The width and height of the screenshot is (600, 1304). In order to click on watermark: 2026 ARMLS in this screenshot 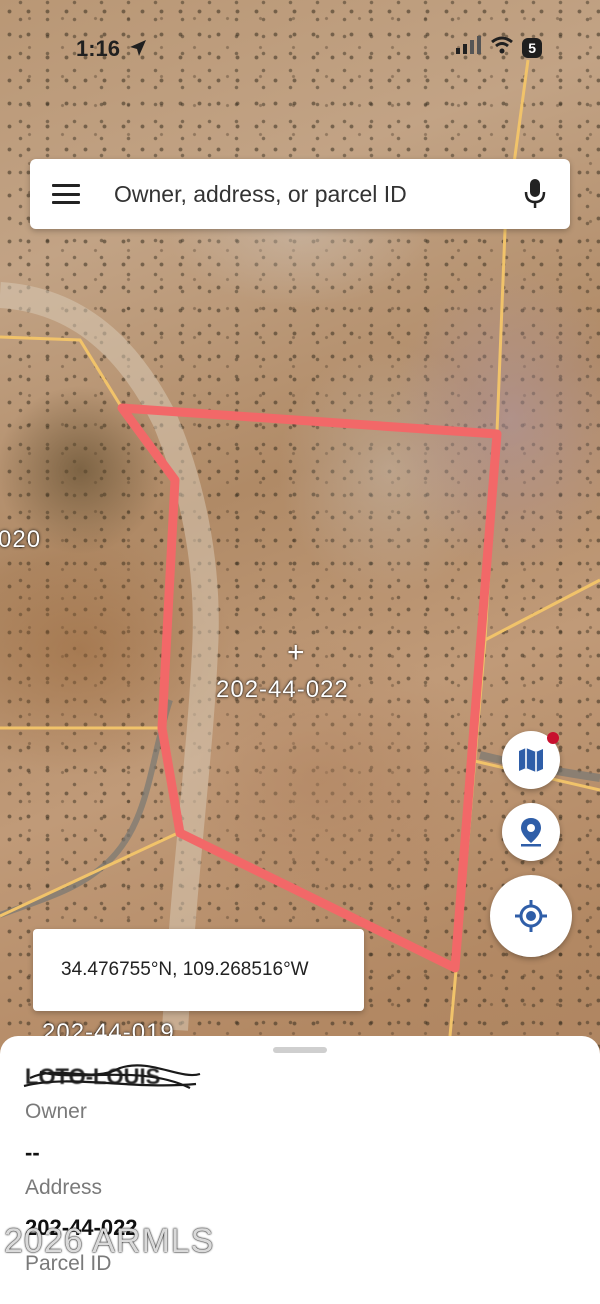, I will do `click(109, 1241)`.